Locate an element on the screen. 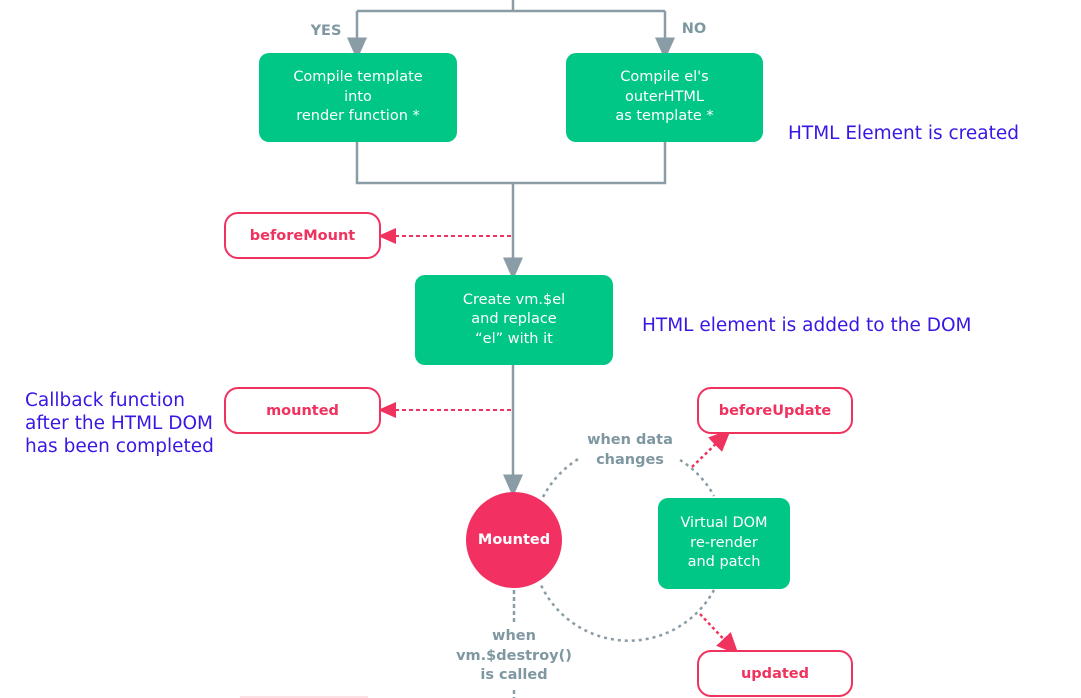 This screenshot has height=698, width=1081. before-update-link is located at coordinates (711, 448).